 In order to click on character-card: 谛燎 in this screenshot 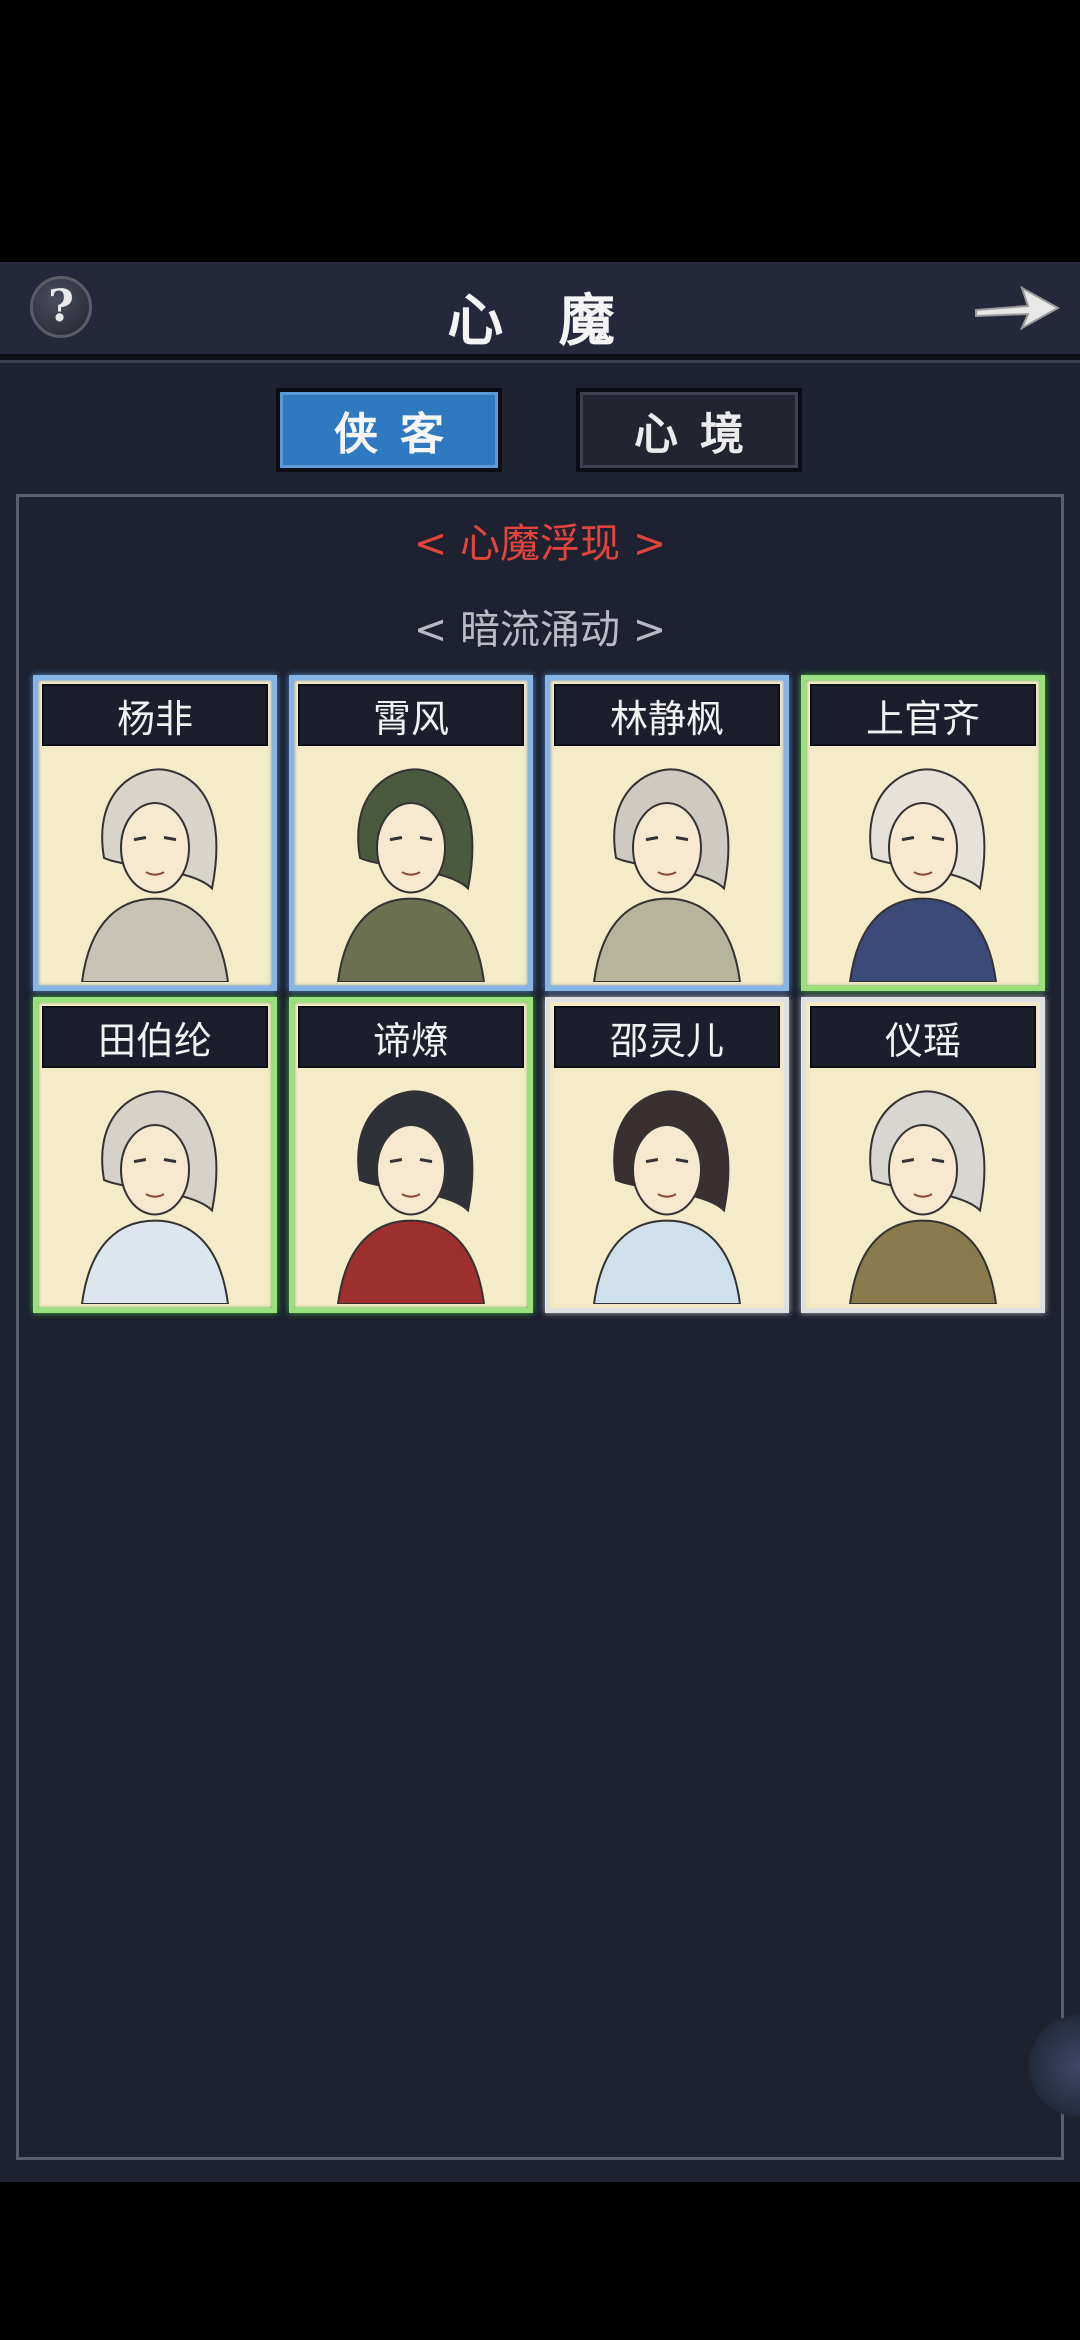, I will do `click(411, 1155)`.